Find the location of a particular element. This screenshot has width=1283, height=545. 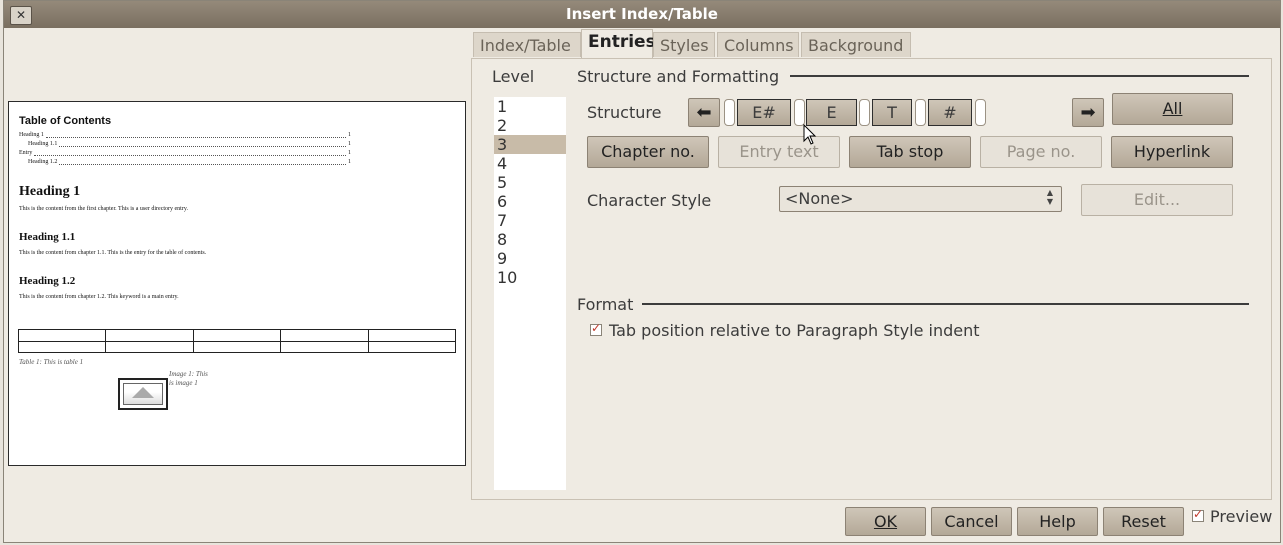

titlebar: ✕ Insert Index/Table is located at coordinates (642, 14).